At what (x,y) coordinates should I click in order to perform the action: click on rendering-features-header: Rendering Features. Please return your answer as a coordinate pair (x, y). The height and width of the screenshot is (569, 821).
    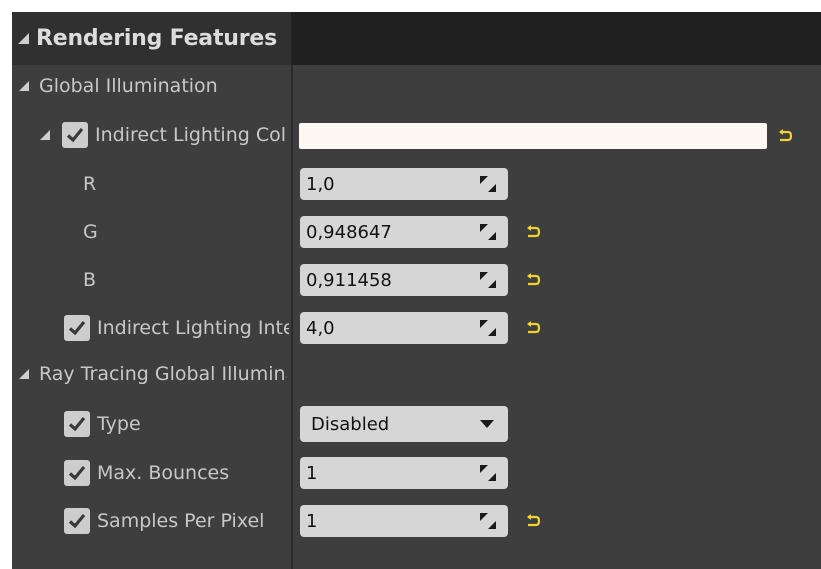
    Looking at the image, I should click on (151, 38).